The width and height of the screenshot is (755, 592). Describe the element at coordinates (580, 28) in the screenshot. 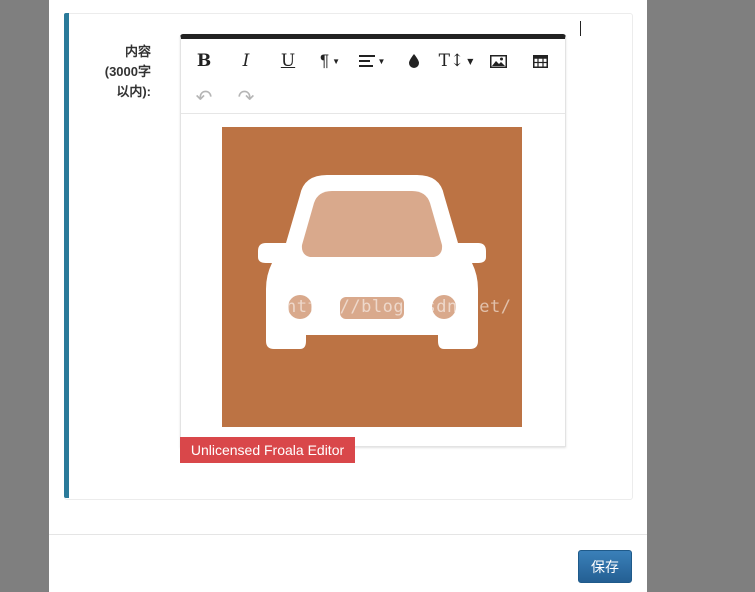

I see `text-caret` at that location.